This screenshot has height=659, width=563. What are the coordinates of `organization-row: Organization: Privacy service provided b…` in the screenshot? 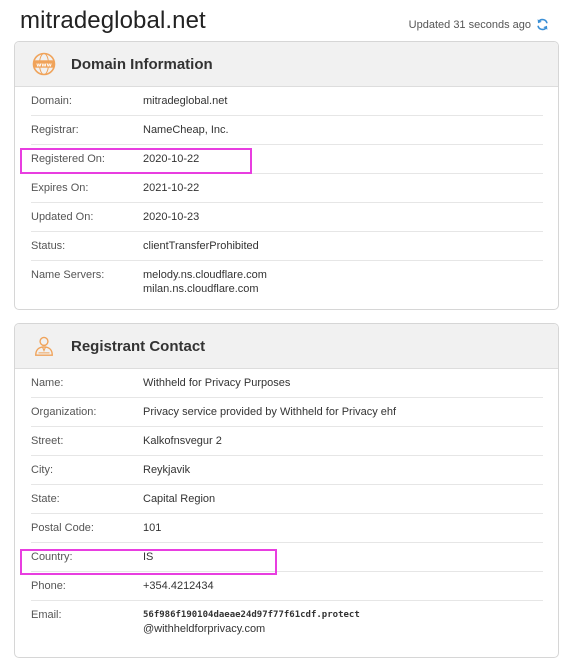 It's located at (287, 412).